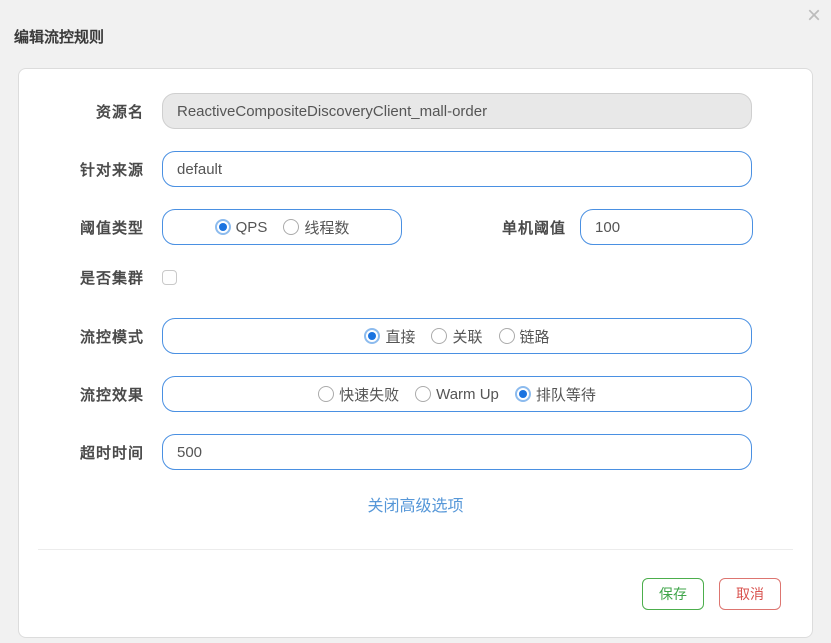  What do you see at coordinates (750, 594) in the screenshot?
I see `cancel-button: 取消` at bounding box center [750, 594].